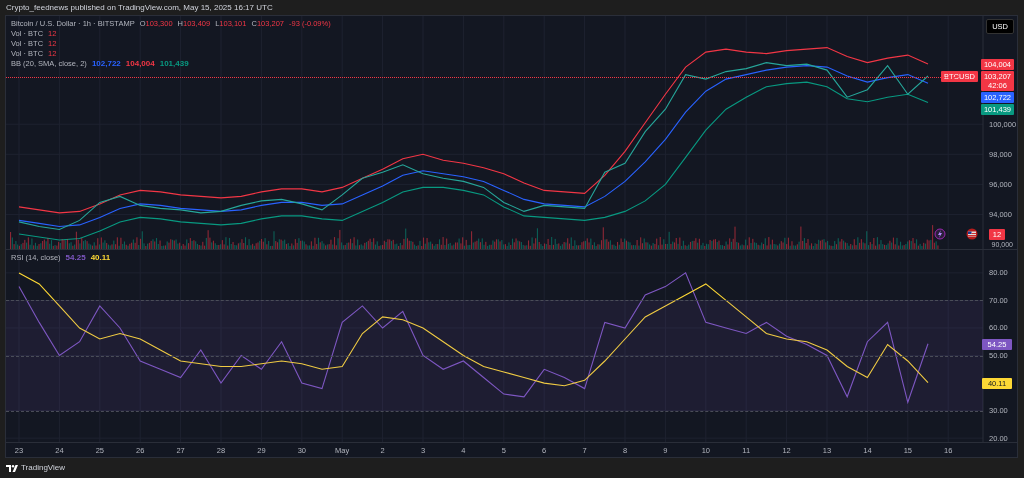 Image resolution: width=1024 pixels, height=478 pixels. Describe the element at coordinates (139, 8) in the screenshot. I see `publish-caption: Crypto_feednews published on TradingView.com, May 15, 2025 16:17 UTC` at that location.